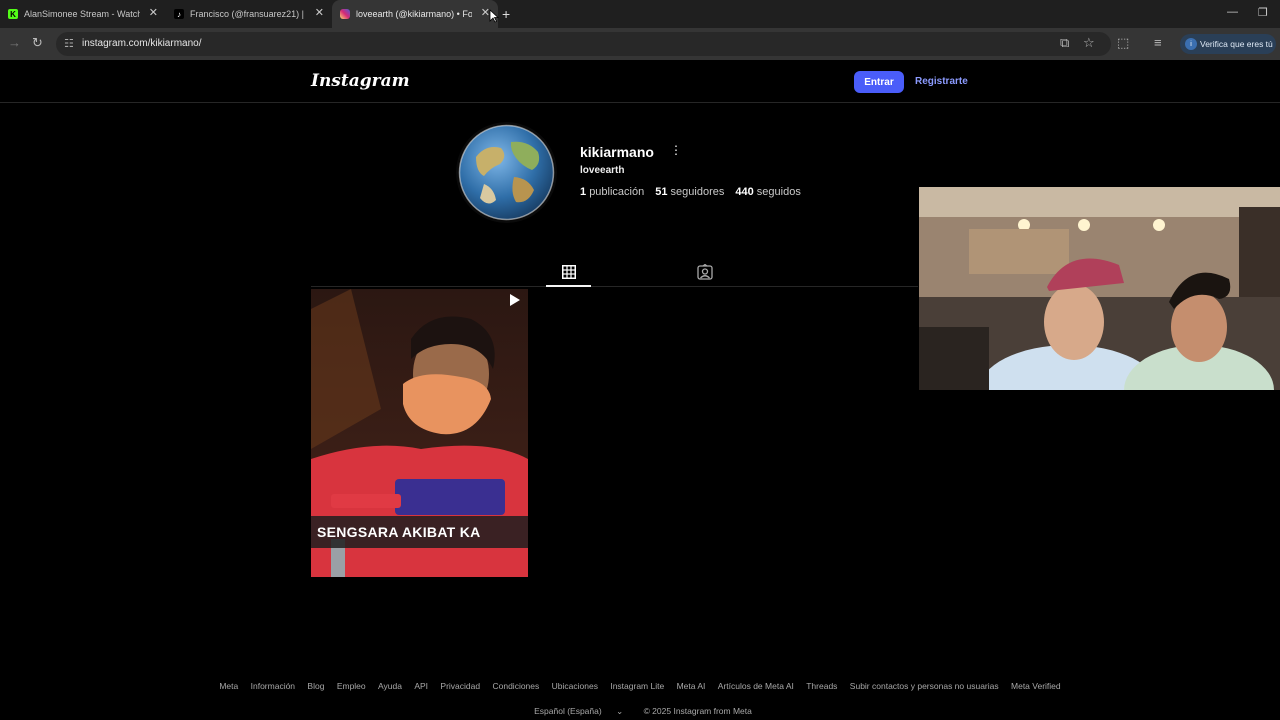 This screenshot has height=720, width=1280. What do you see at coordinates (578, 711) in the screenshot?
I see `language-select: Español (España) ⌄` at bounding box center [578, 711].